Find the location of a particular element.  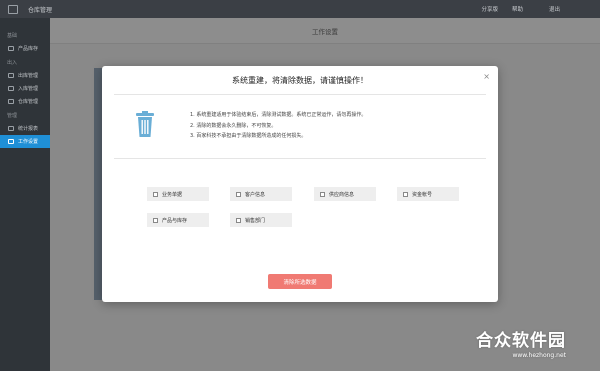

inbound-icon is located at coordinates (11, 88).